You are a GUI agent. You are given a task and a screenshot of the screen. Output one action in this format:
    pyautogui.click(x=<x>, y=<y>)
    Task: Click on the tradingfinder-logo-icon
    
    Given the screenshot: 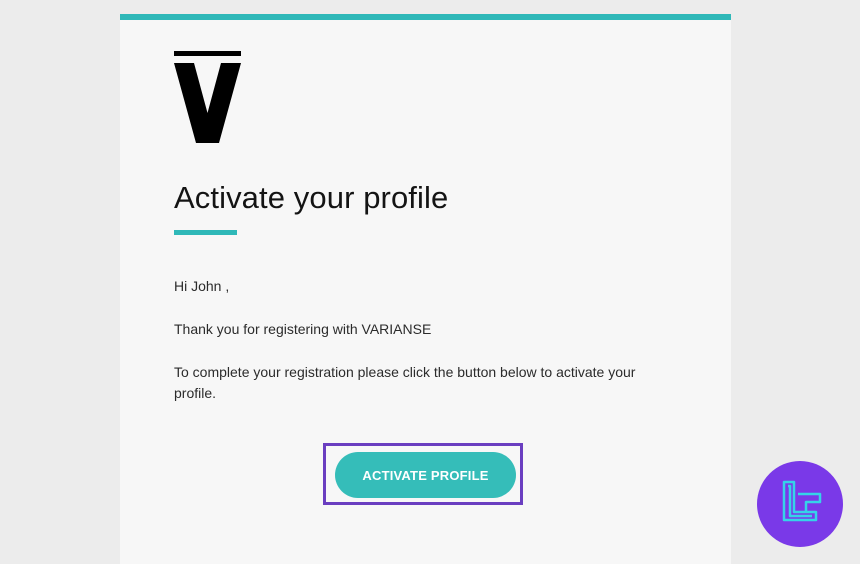 What is the action you would take?
    pyautogui.click(x=800, y=504)
    